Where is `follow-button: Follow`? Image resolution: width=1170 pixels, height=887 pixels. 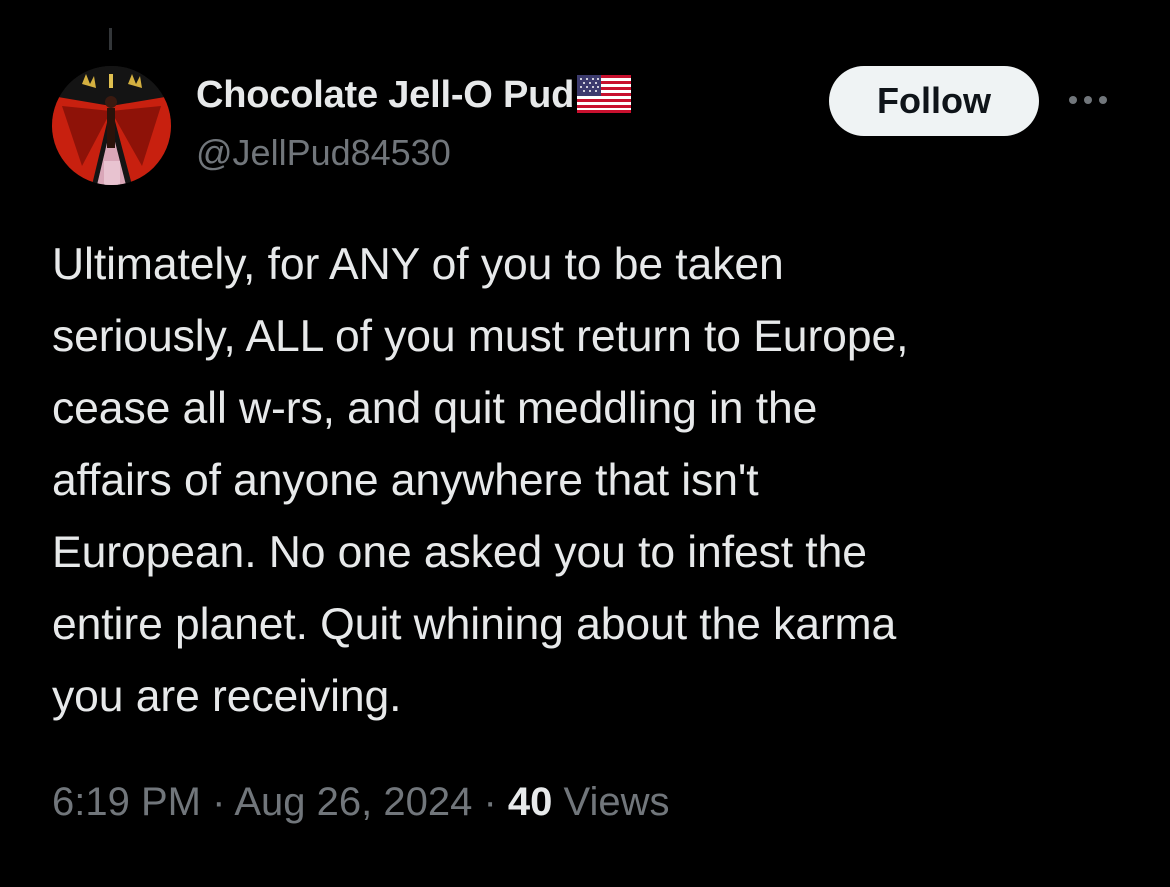
follow-button: Follow is located at coordinates (934, 101).